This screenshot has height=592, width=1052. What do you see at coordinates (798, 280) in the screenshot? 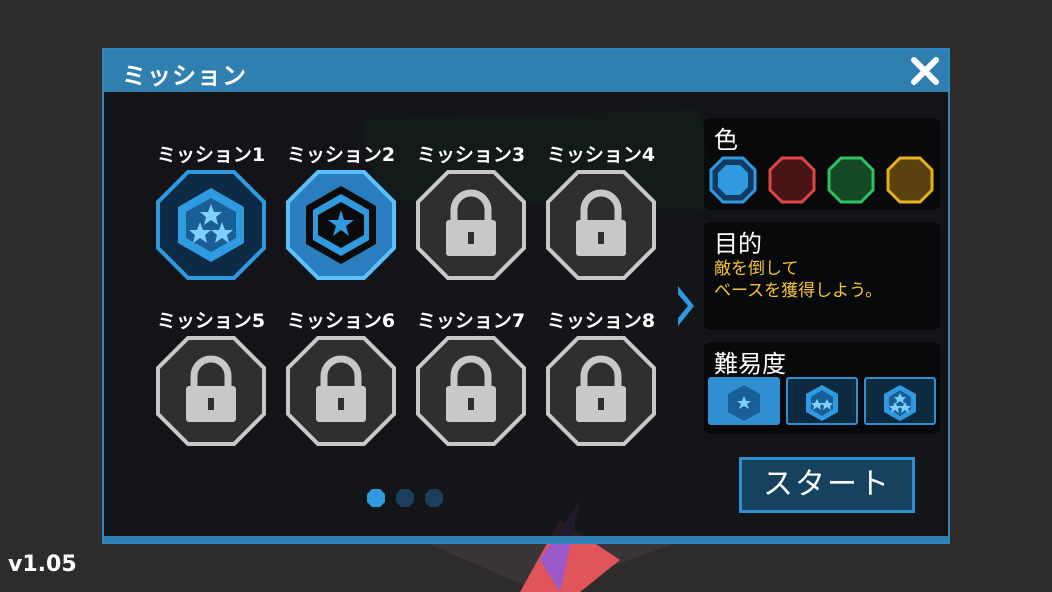
I see `goal-description: 敵を倒して ベースを獲得しよう。` at bounding box center [798, 280].